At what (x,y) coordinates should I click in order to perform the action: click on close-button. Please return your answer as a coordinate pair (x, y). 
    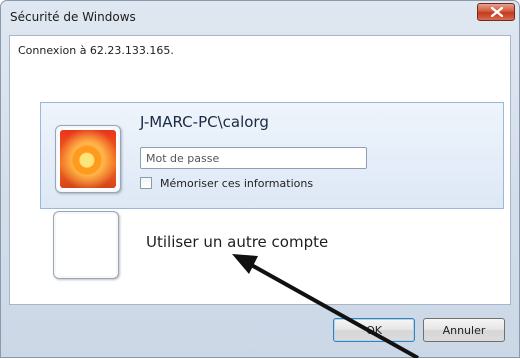
    Looking at the image, I should click on (496, 12).